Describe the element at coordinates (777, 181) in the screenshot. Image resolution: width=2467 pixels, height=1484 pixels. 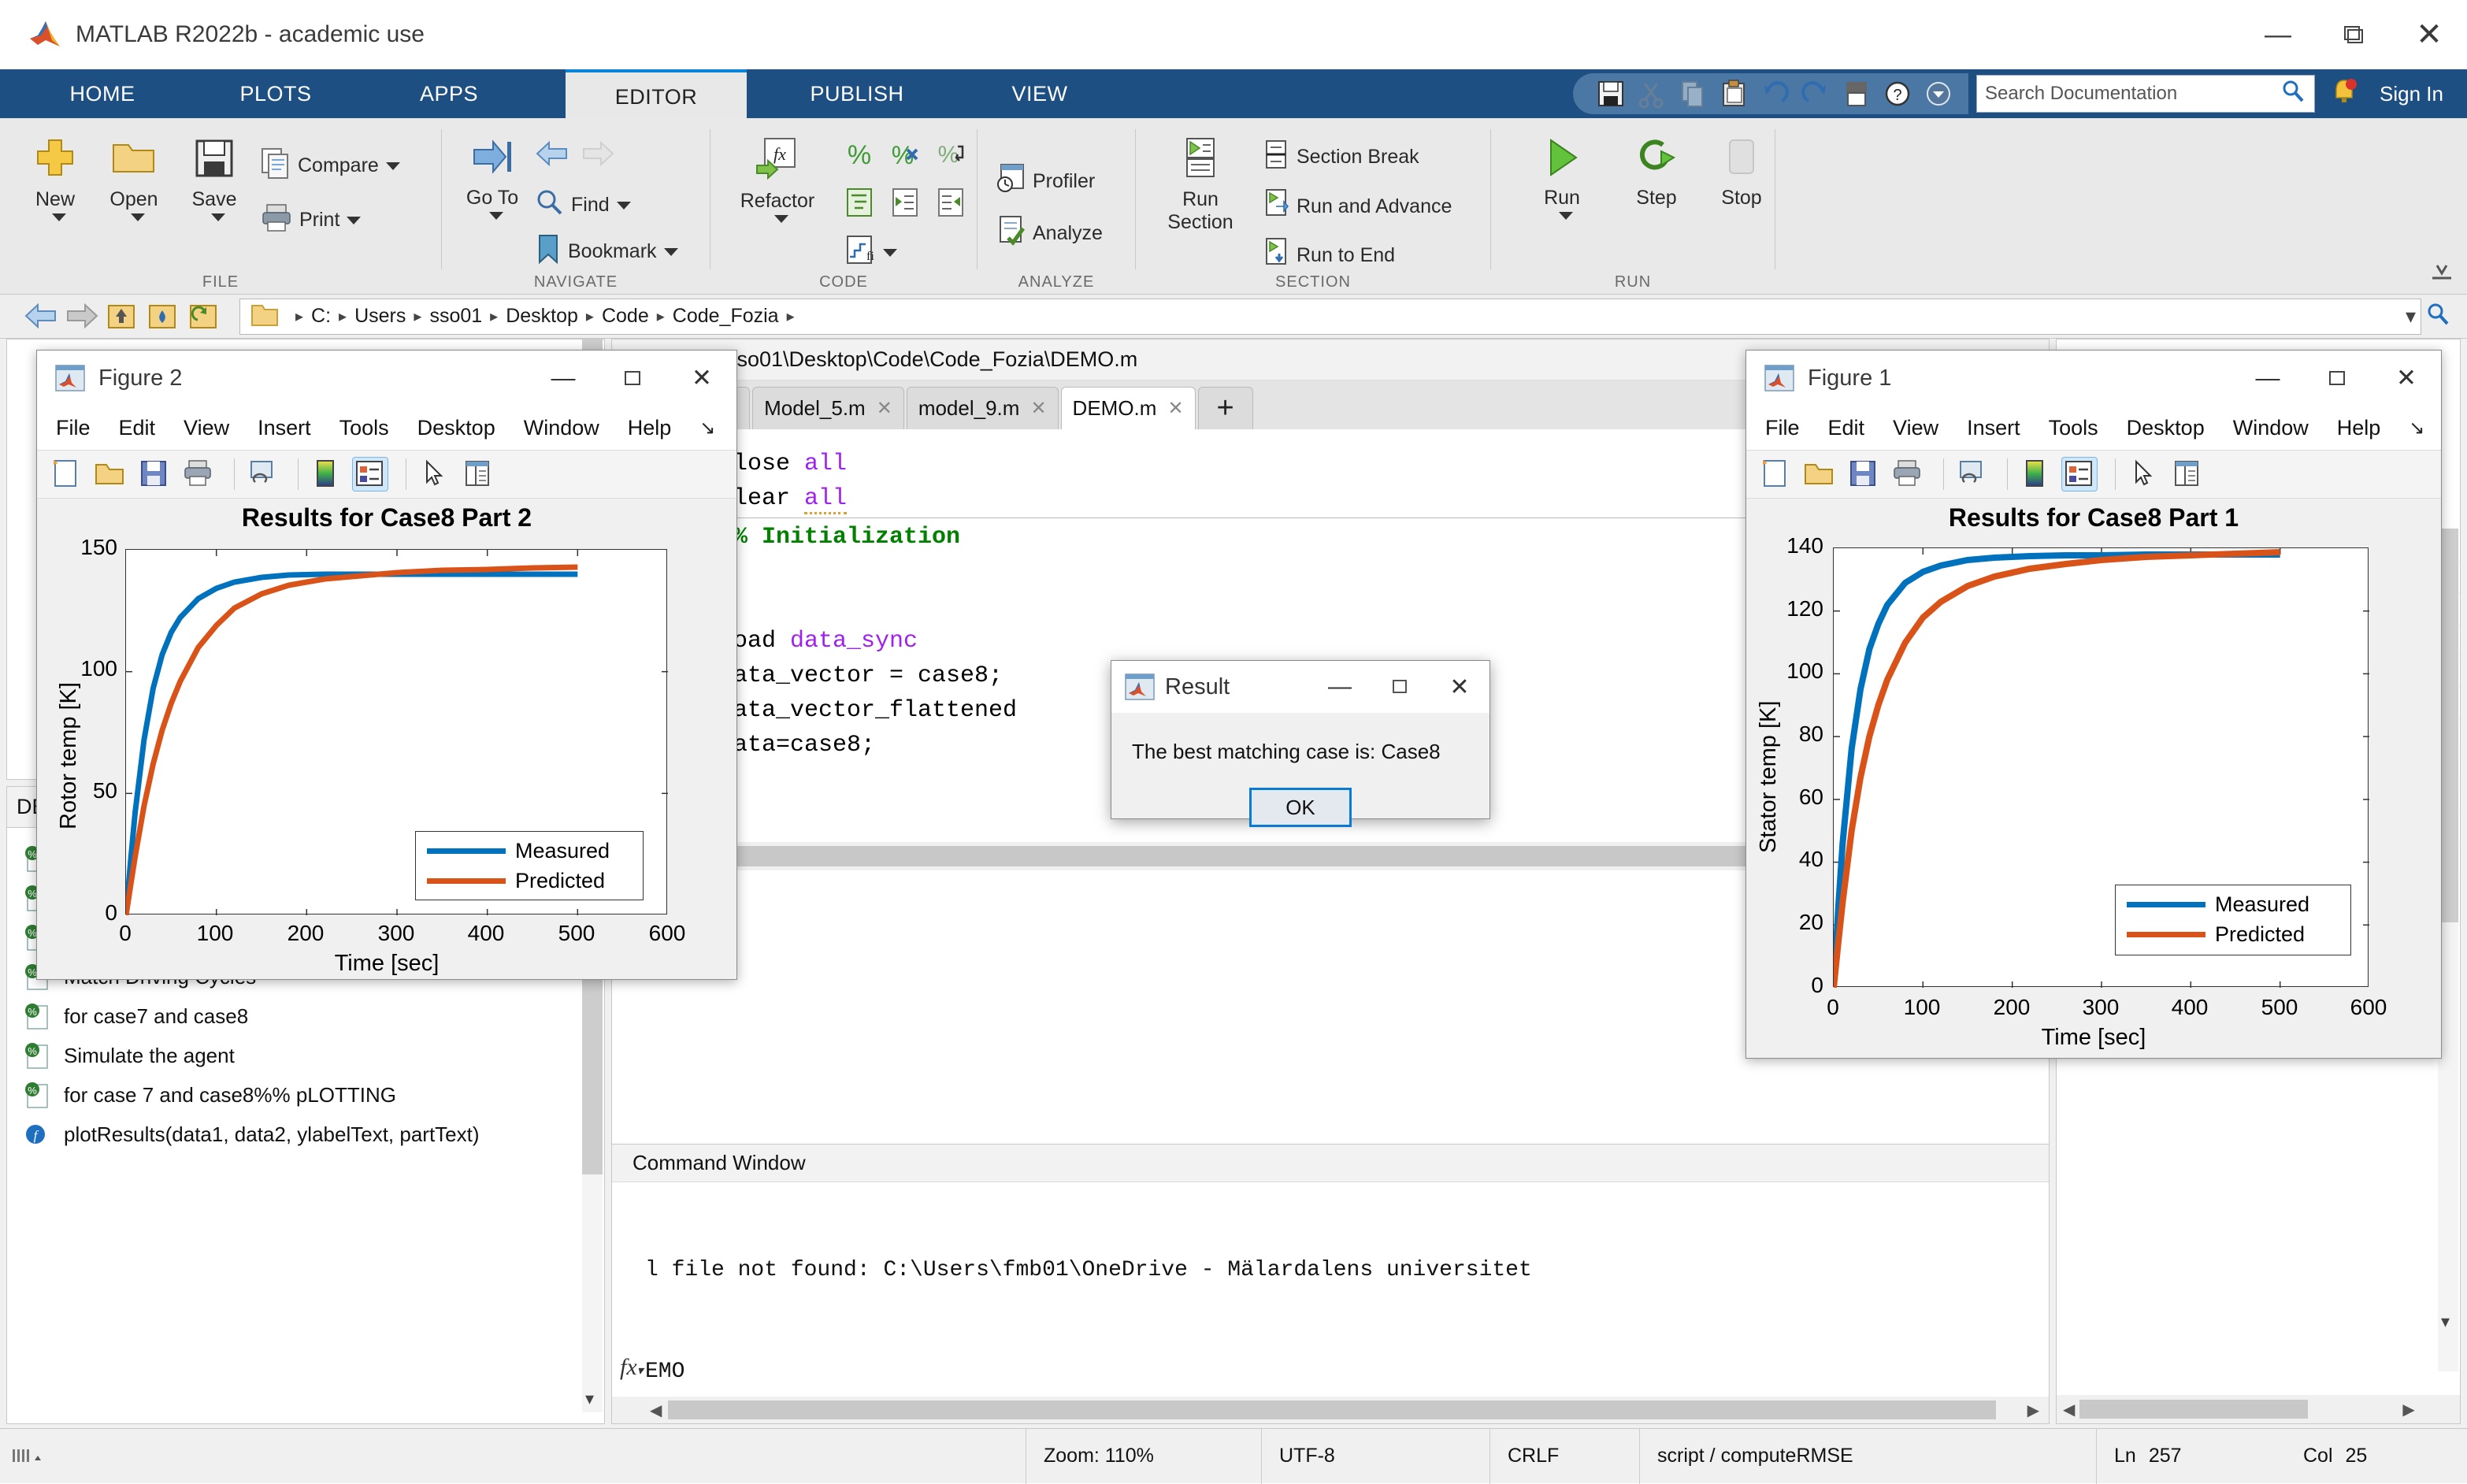
I see `refactor-button: fx Refactor` at that location.